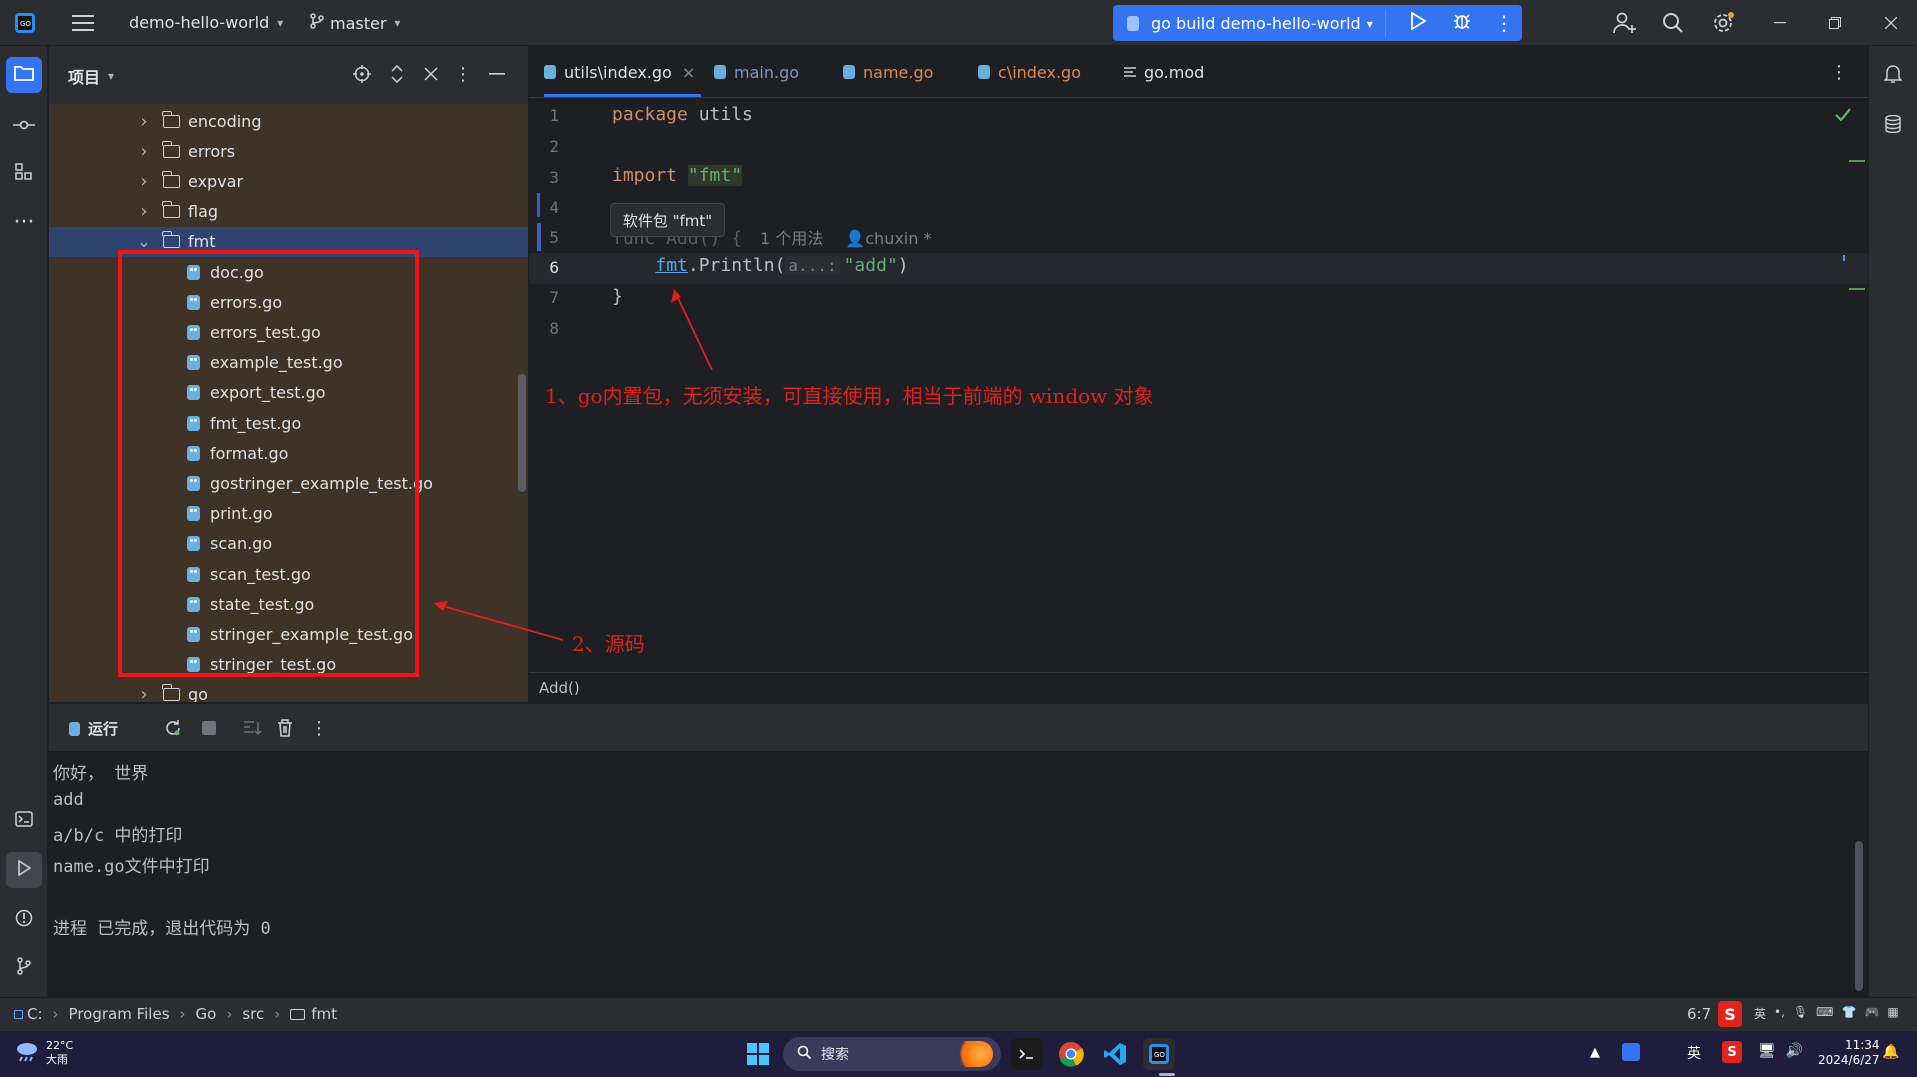  What do you see at coordinates (175, 1014) in the screenshot?
I see `path-breadcrumb: C: › Program Files › Go › src › fmt` at bounding box center [175, 1014].